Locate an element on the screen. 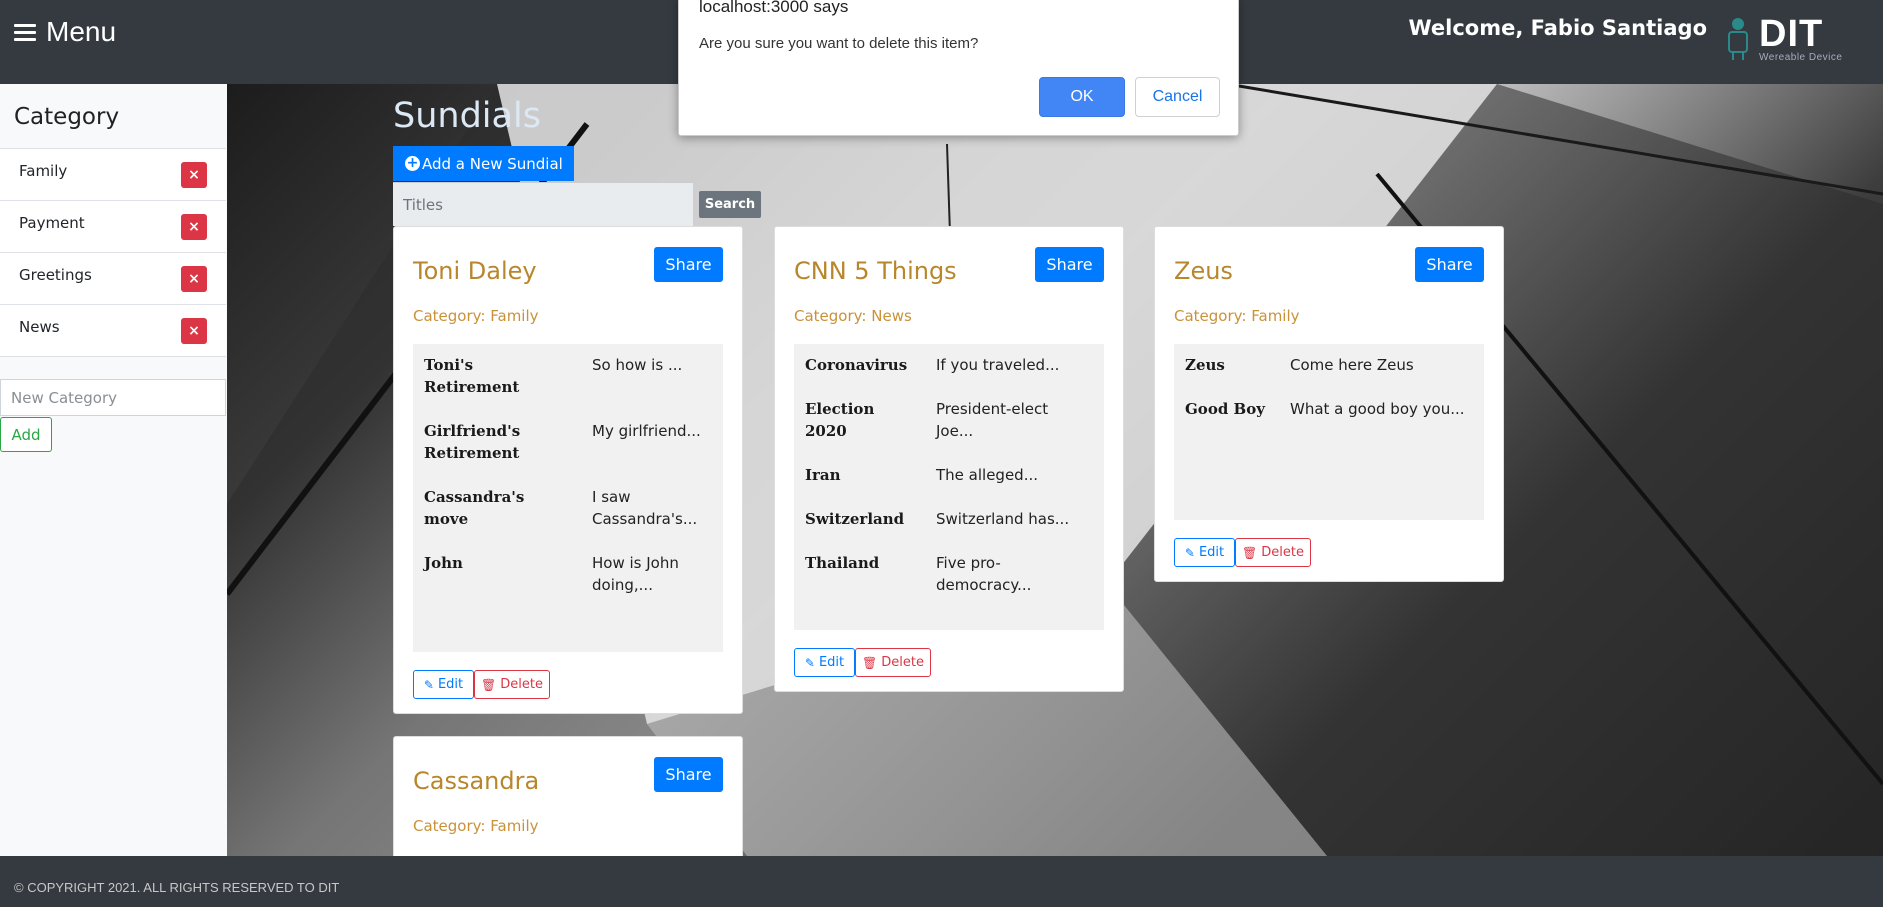 This screenshot has width=1883, height=907. category-label: Family is located at coordinates (43, 171).